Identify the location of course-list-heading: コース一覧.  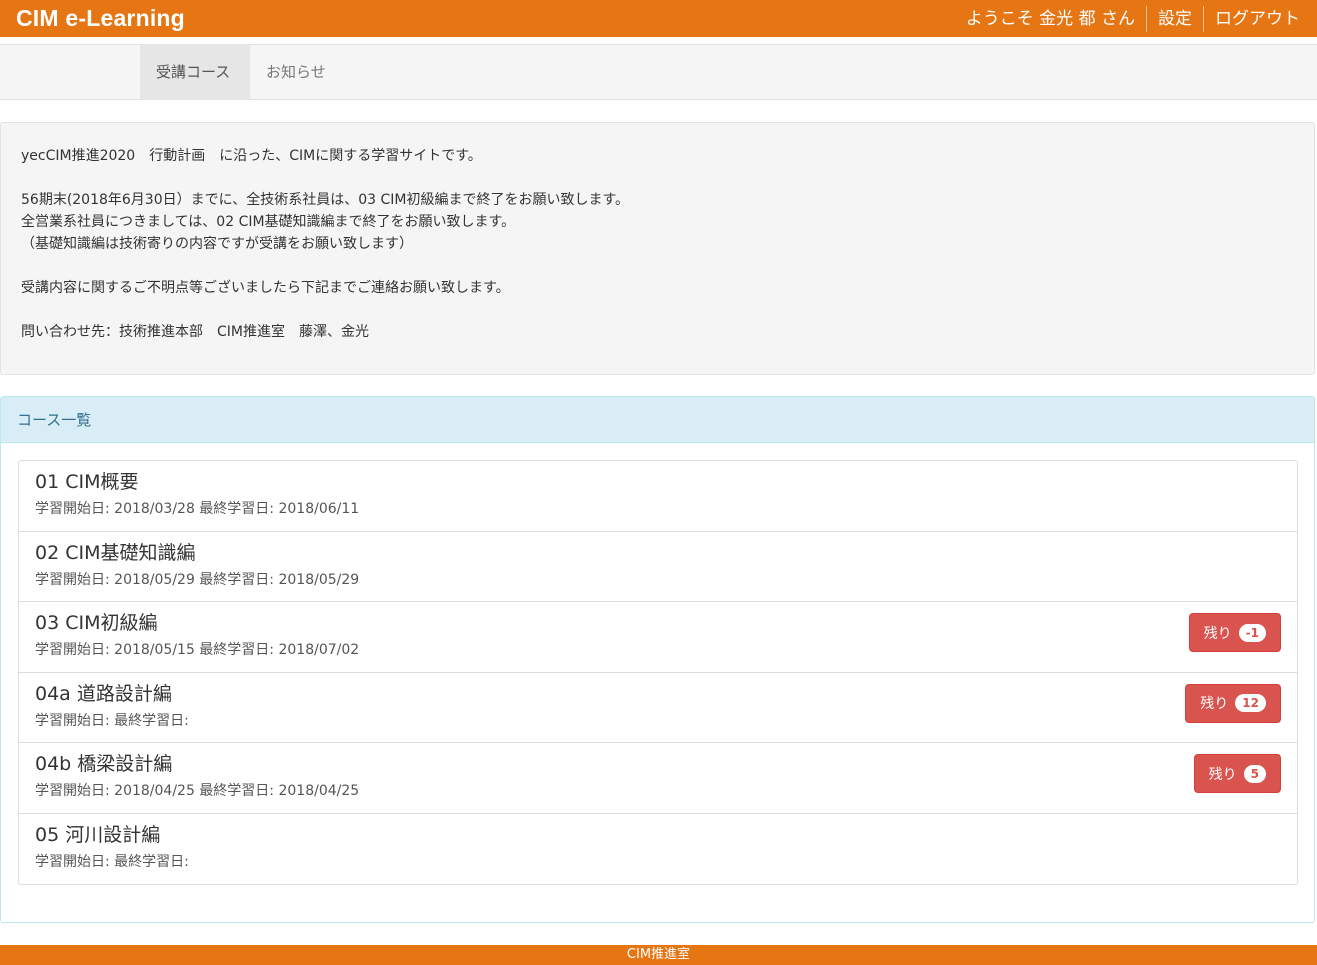
(657, 420).